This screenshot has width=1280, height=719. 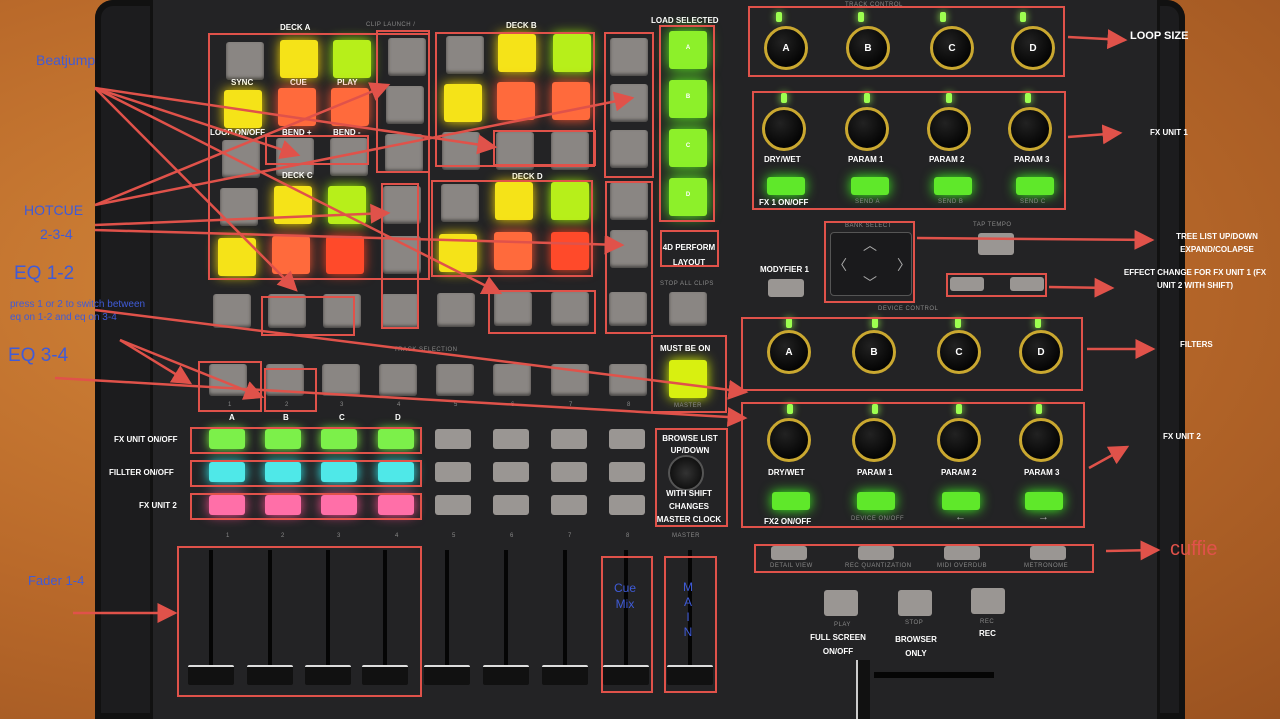 I want to click on fader-number: 8, so click(x=628, y=536).